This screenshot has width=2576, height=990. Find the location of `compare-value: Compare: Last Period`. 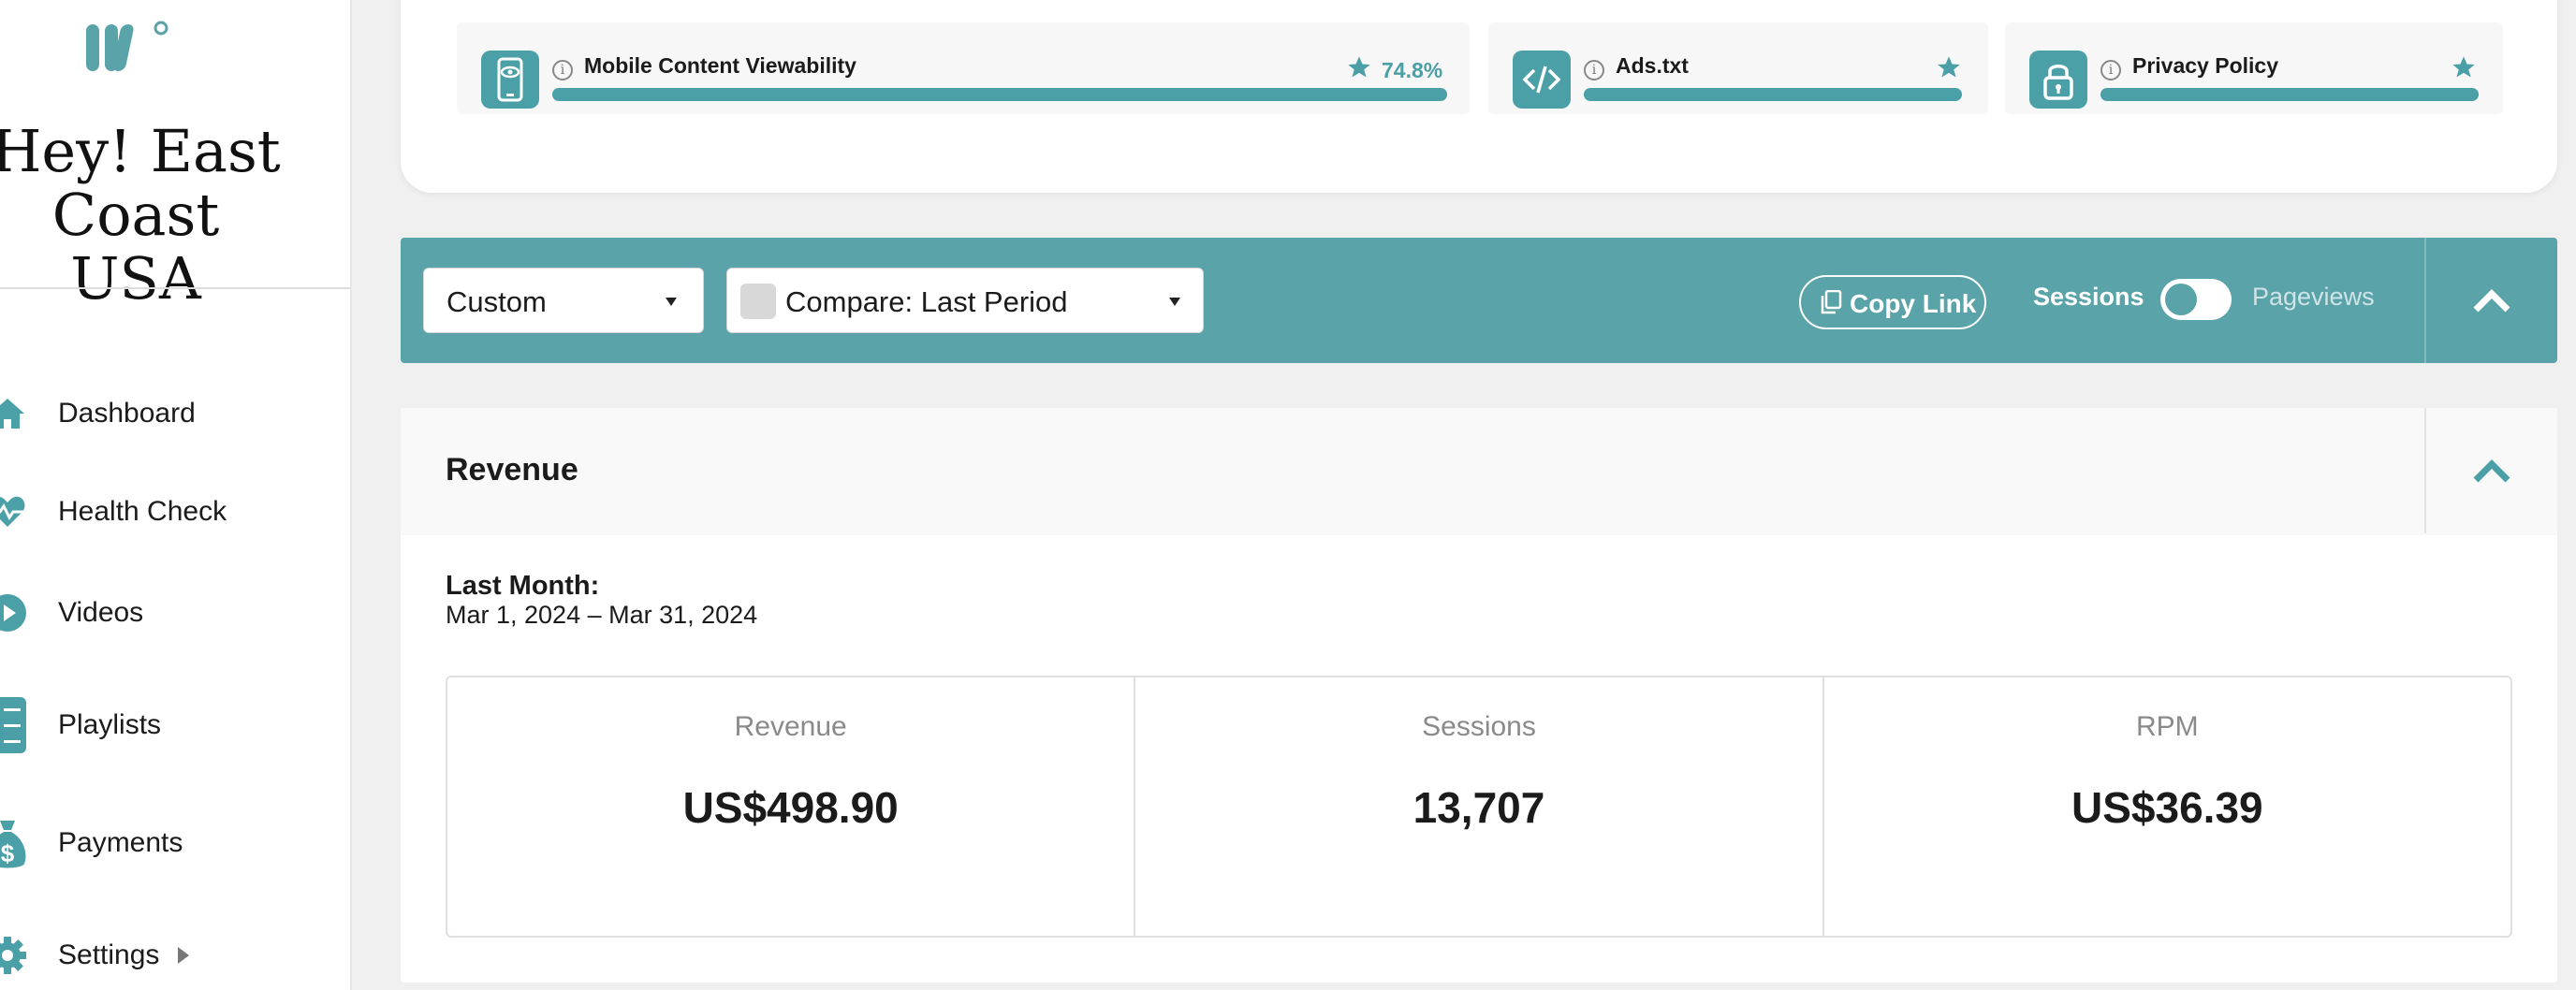

compare-value: Compare: Last Period is located at coordinates (926, 301).